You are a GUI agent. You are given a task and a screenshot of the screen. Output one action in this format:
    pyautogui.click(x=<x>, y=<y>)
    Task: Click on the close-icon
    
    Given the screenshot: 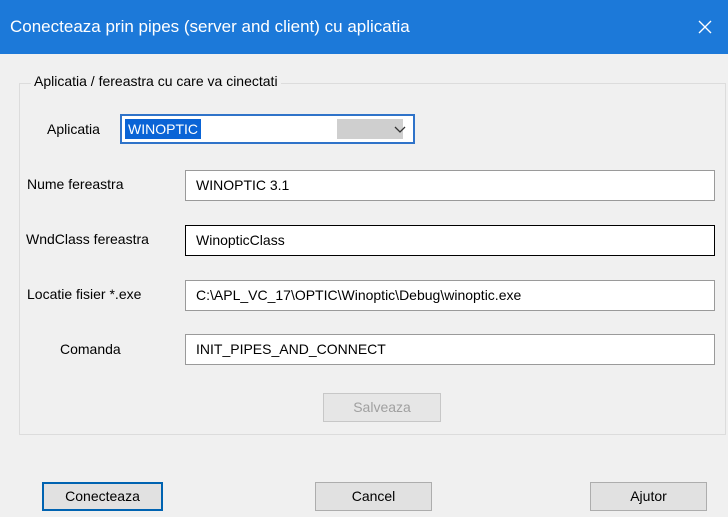 What is the action you would take?
    pyautogui.click(x=705, y=27)
    